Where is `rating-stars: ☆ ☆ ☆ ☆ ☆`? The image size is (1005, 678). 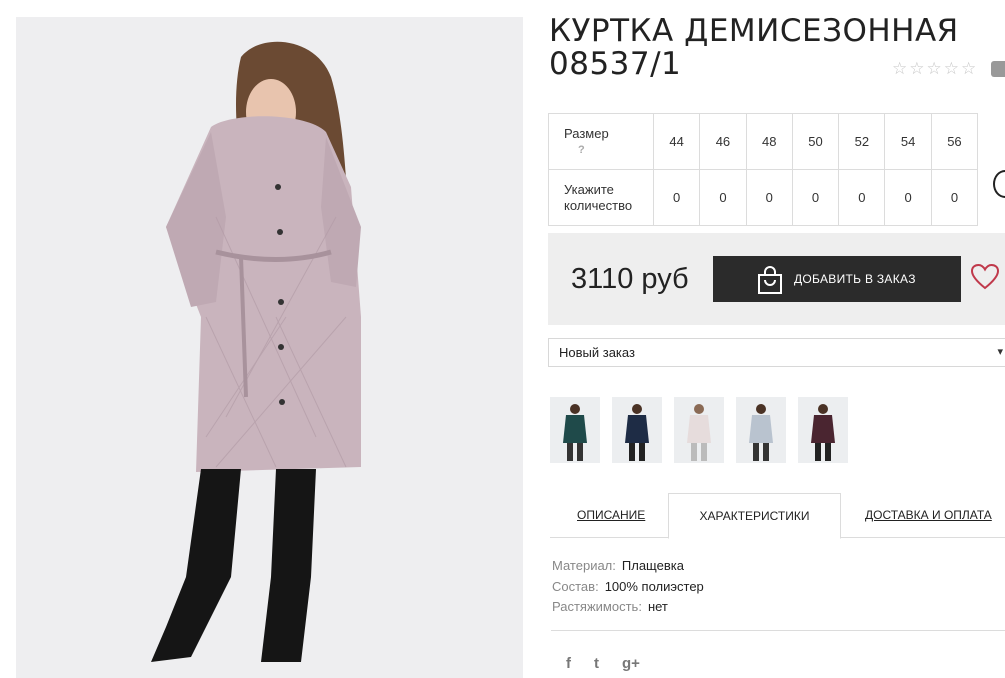
rating-stars: ☆ ☆ ☆ ☆ ☆ is located at coordinates (934, 68).